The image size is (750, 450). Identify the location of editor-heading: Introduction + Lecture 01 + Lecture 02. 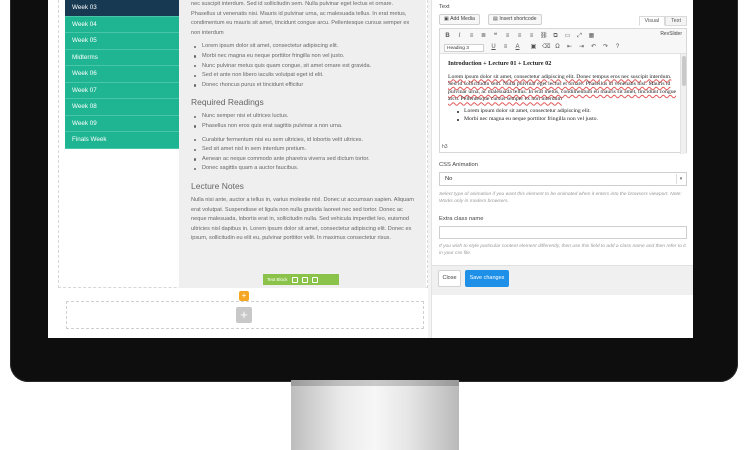
(500, 63).